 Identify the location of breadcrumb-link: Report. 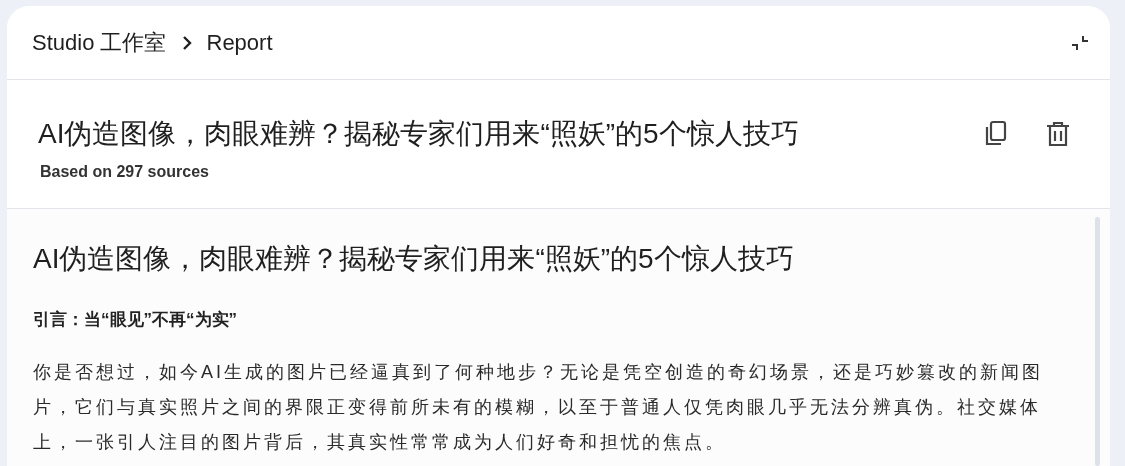
(239, 42).